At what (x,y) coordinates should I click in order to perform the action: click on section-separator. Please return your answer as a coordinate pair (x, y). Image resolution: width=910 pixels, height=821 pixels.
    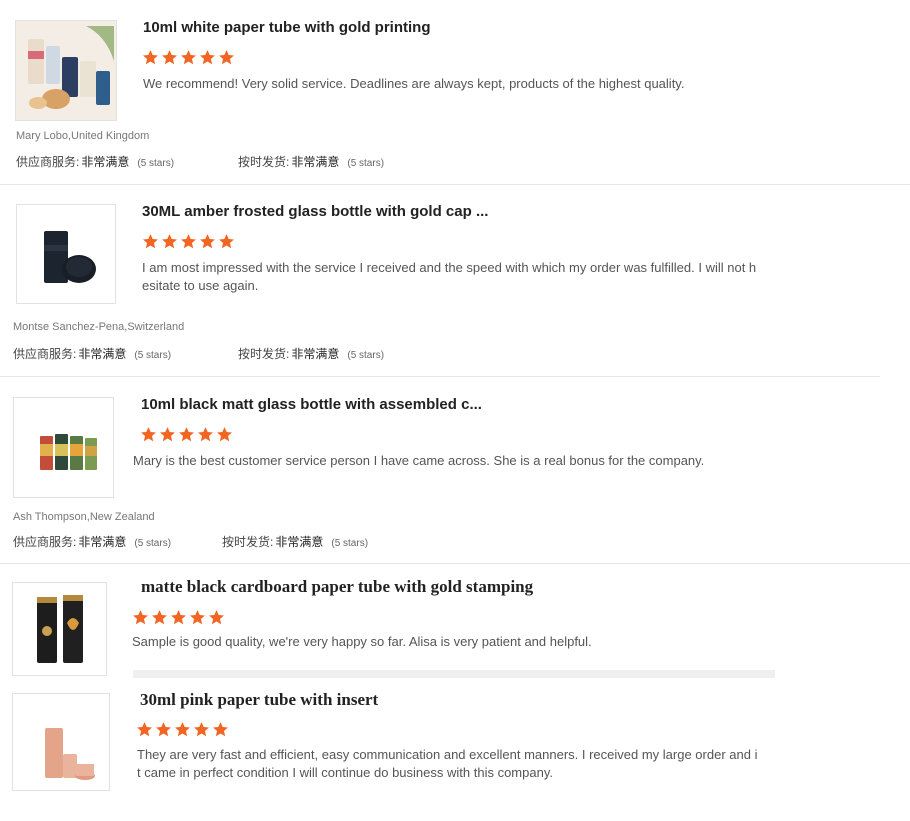
    Looking at the image, I should click on (454, 674).